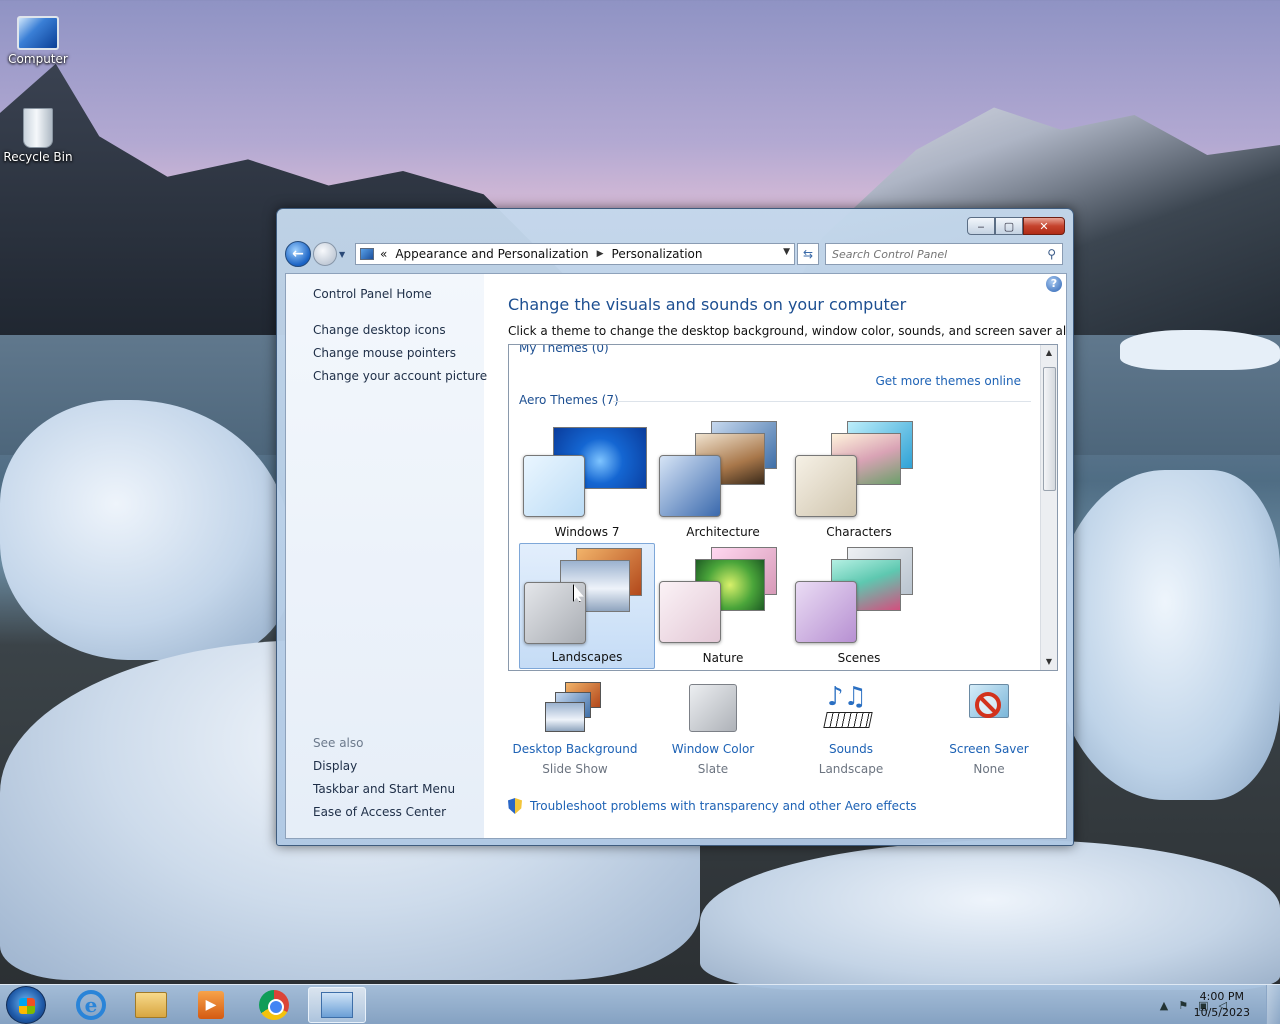 The image size is (1280, 1024). I want to click on desktop-icon-computer: Computer, so click(38, 37).